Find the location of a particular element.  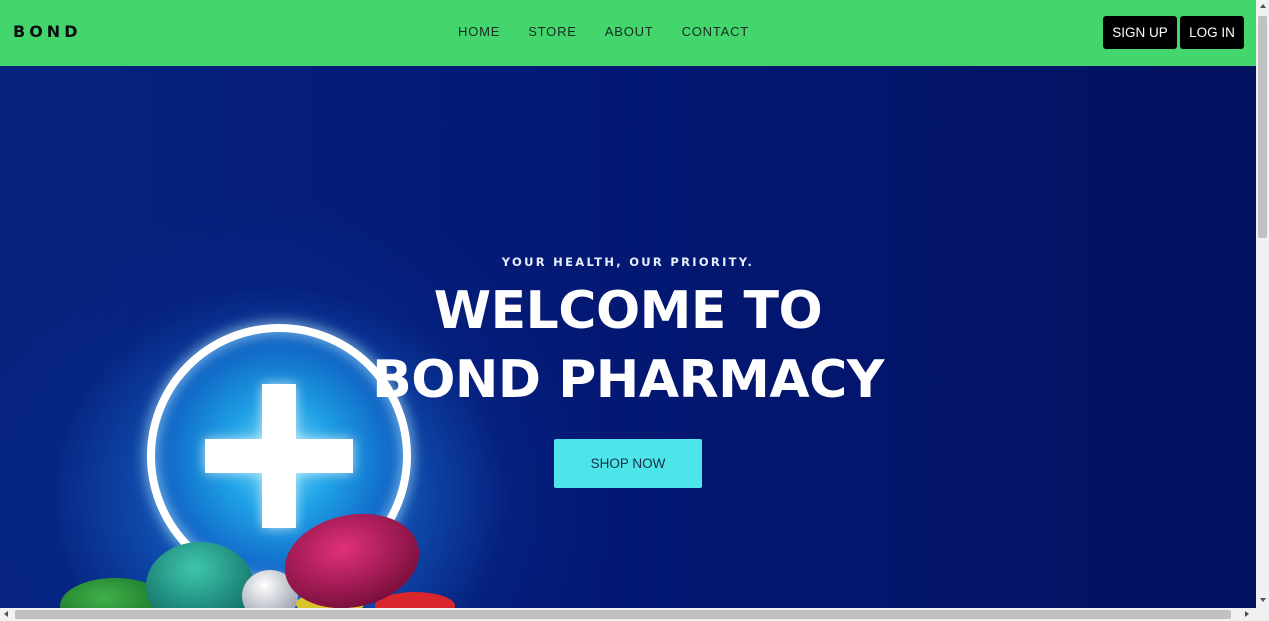

hero-tagline: YOUR HEALTH, OUR PRIORITY. is located at coordinates (628, 262).